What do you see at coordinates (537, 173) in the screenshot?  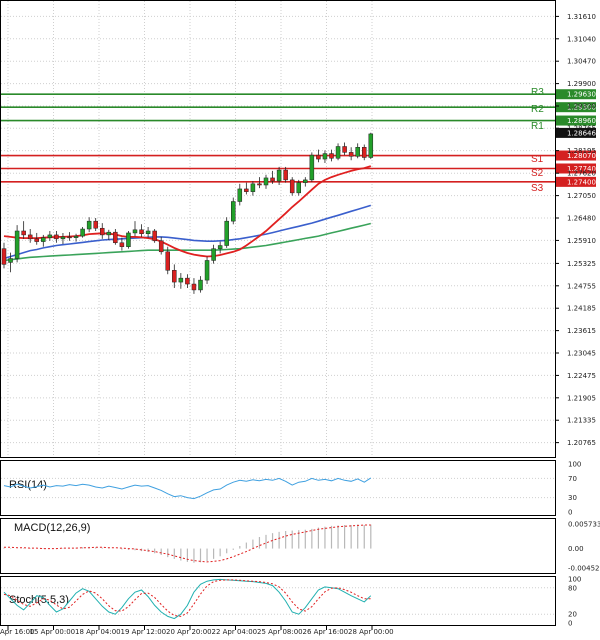 I see `pivot-name-S2: S2` at bounding box center [537, 173].